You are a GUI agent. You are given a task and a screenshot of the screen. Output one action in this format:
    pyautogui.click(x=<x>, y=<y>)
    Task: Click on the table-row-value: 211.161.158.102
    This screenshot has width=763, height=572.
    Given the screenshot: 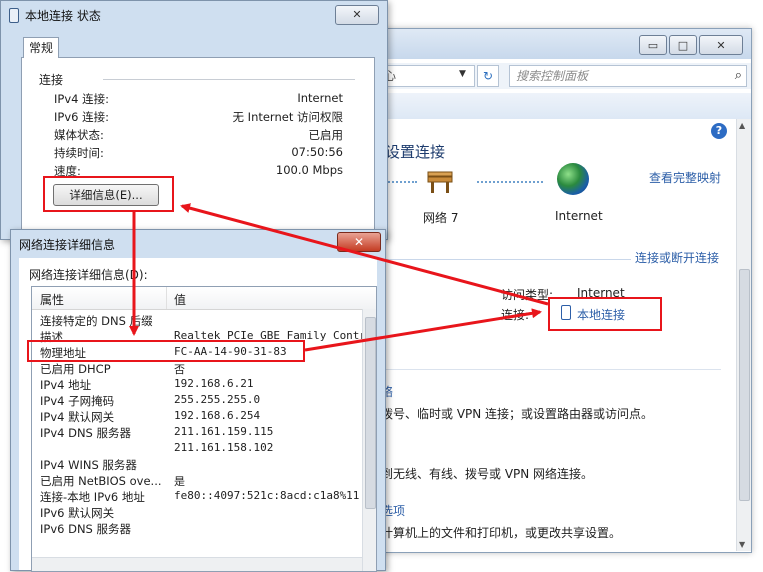 What is the action you would take?
    pyautogui.click(x=224, y=447)
    